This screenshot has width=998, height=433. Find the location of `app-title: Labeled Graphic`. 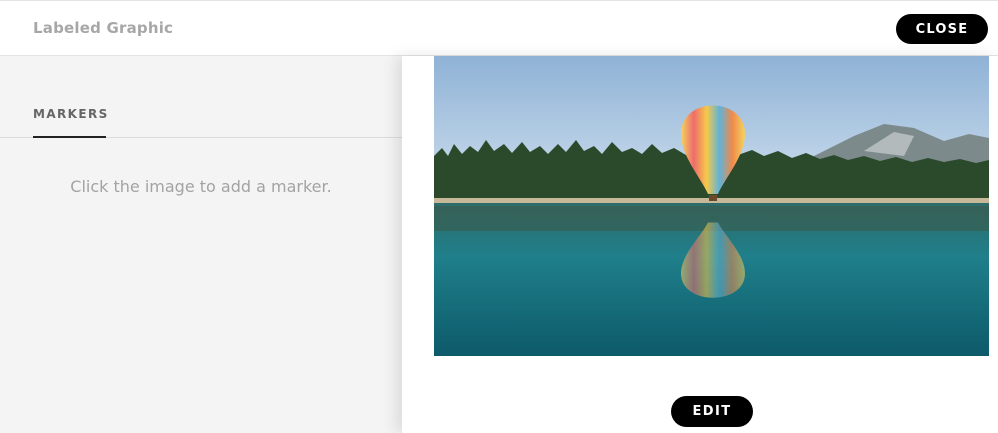

app-title: Labeled Graphic is located at coordinates (103, 28).